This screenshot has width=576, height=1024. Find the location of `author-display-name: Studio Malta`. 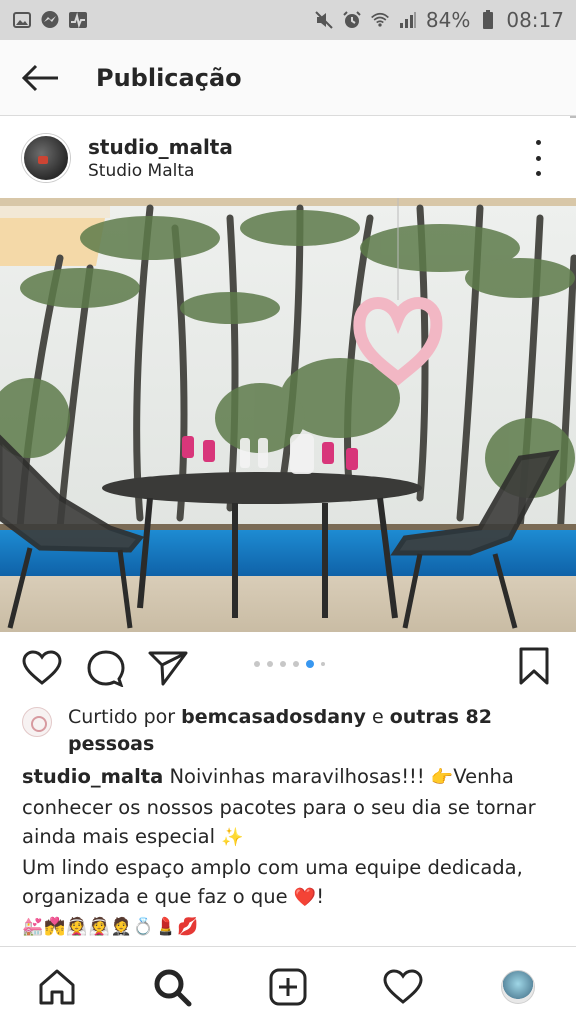

author-display-name: Studio Malta is located at coordinates (141, 171).